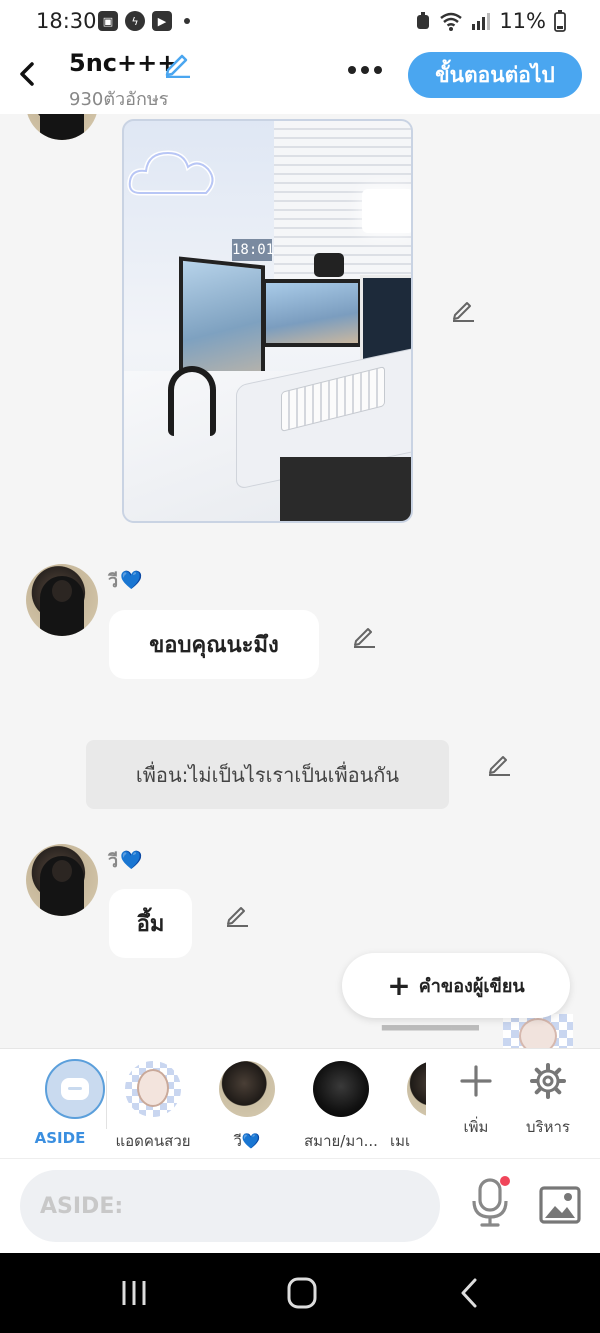  I want to click on partial-character-avatar, so click(538, 1031).